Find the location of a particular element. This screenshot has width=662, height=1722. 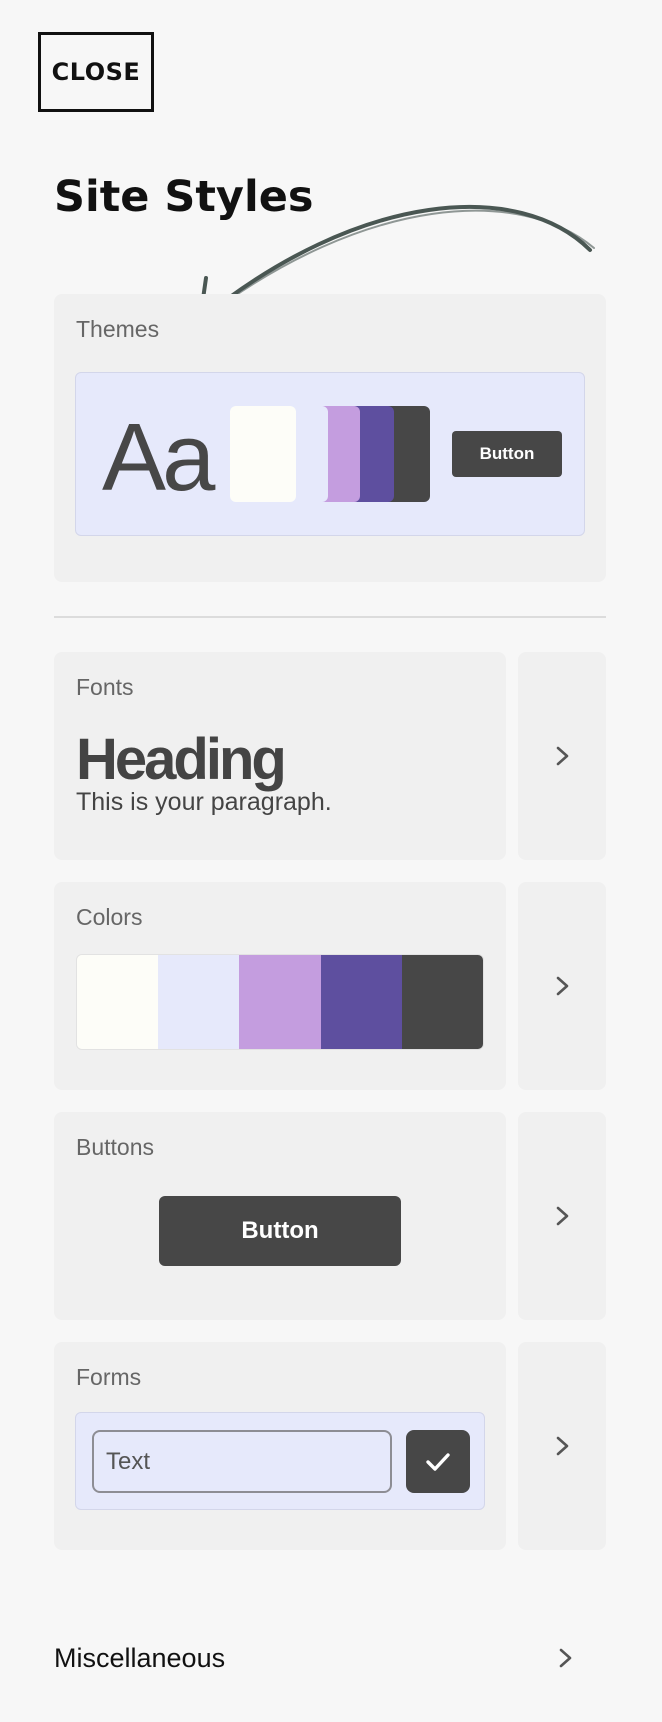

theme-swatch is located at coordinates (263, 454).